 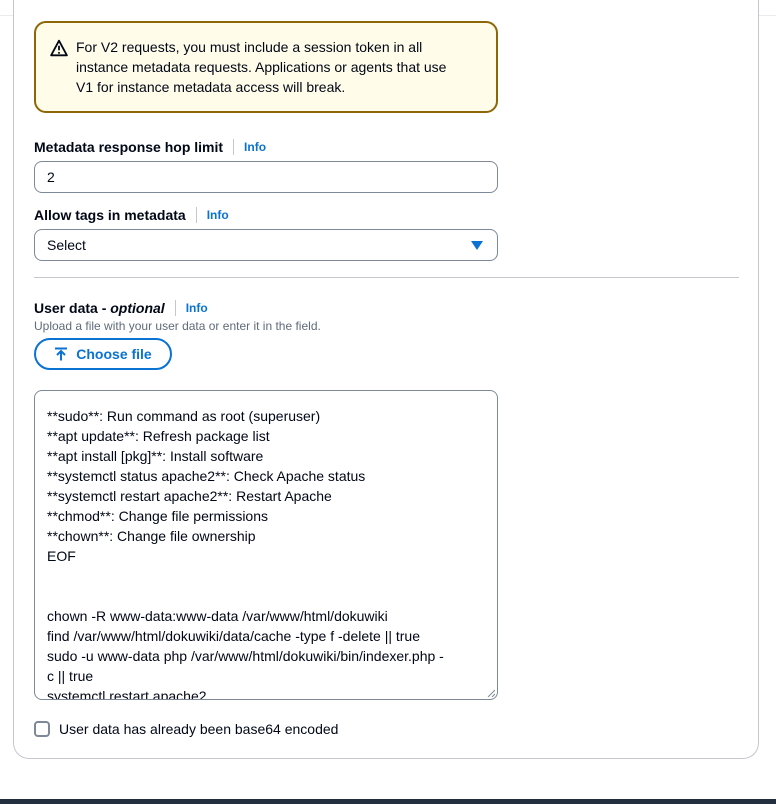 I want to click on optional-tag: optional, so click(x=137, y=308).